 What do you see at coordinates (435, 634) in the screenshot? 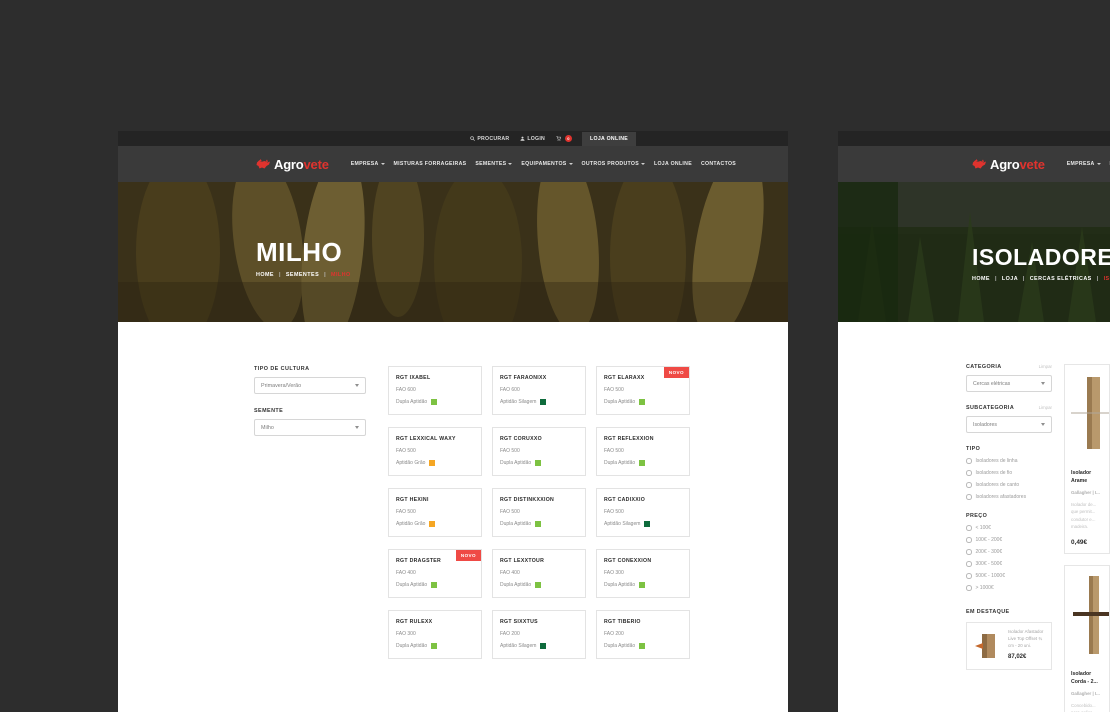
I see `product-card: RGT RULEXX FAO 300 Dupla Aptidão` at bounding box center [435, 634].